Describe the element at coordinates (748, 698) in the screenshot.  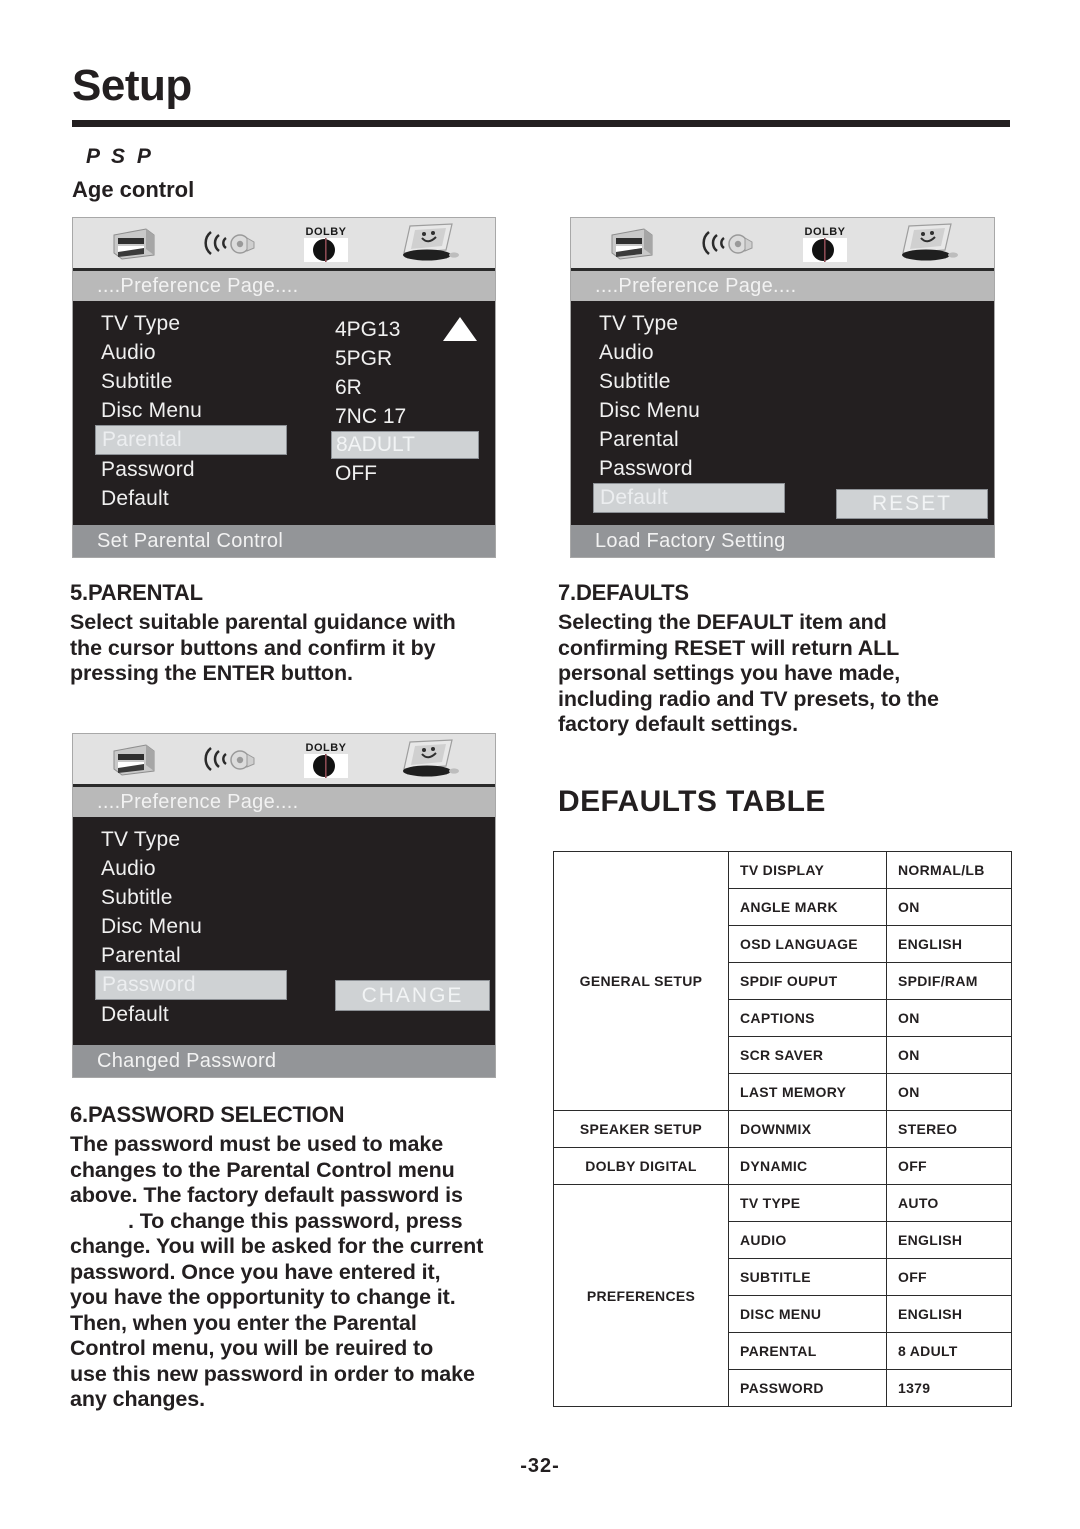
I see `defaults-line-4: including radio and TV presets, to the` at that location.